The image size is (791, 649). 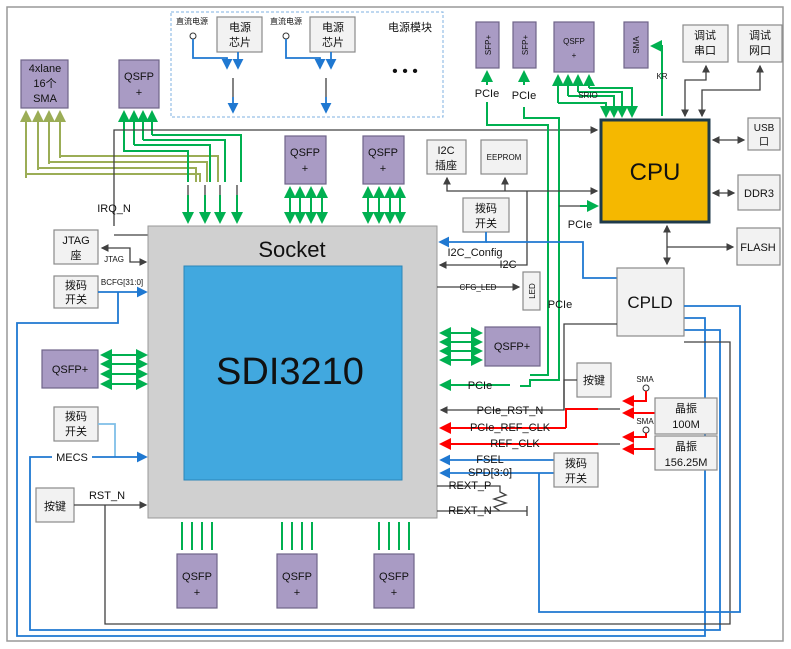 What do you see at coordinates (114, 259) in the screenshot?
I see `jtag-line-label: JTAG` at bounding box center [114, 259].